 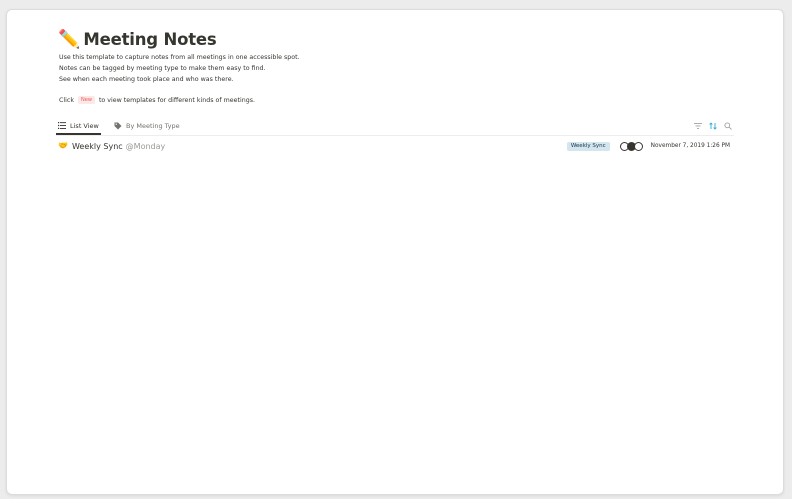 I want to click on new-templates-button: New, so click(x=86, y=100).